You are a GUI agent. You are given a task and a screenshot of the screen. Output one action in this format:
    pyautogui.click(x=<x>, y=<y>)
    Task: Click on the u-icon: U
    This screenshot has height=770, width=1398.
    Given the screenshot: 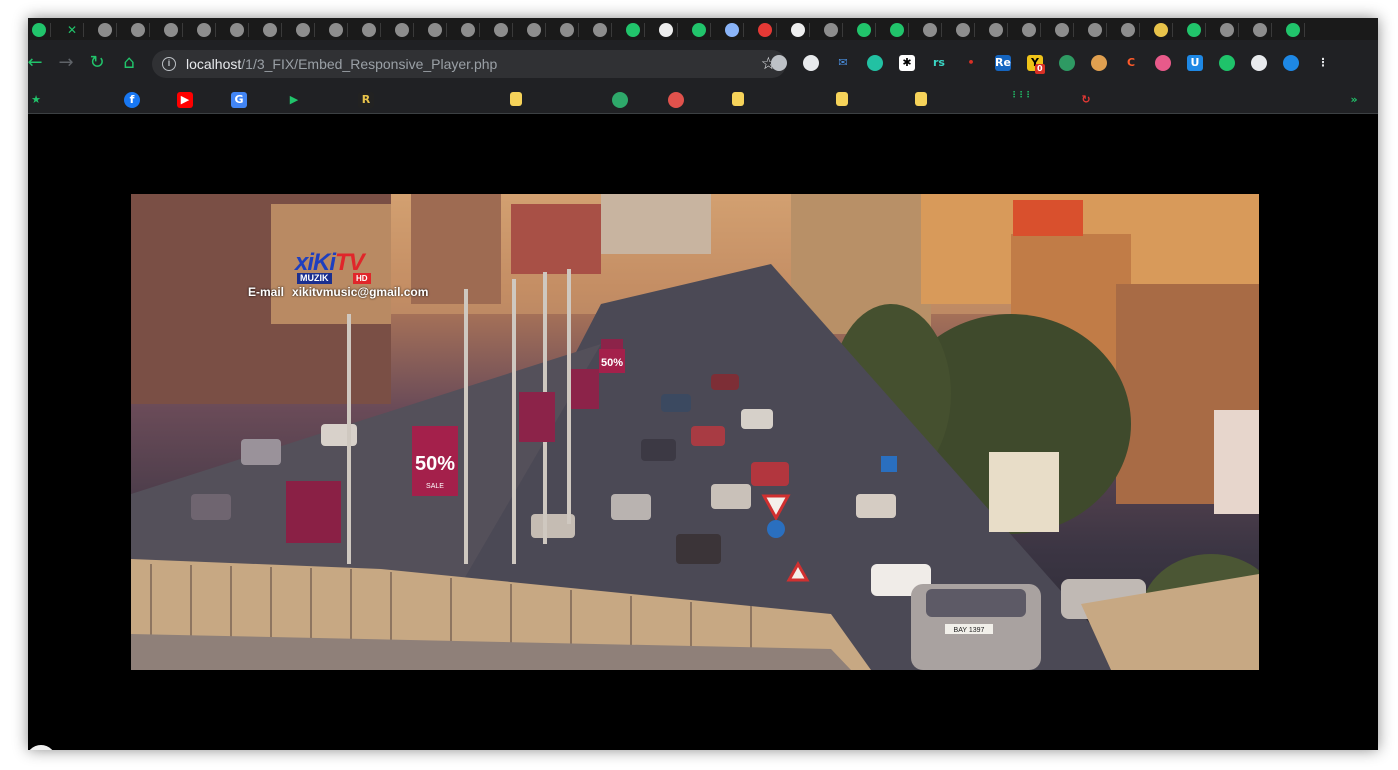 What is the action you would take?
    pyautogui.click(x=1195, y=63)
    